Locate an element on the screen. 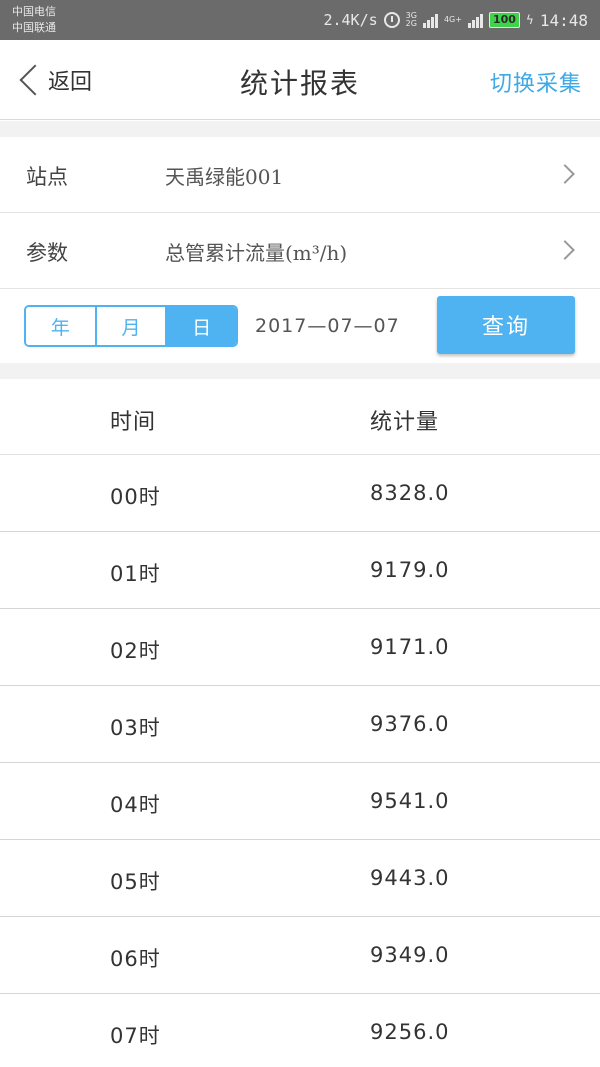 This screenshot has width=600, height=1067. cell-value: 9256.0 is located at coordinates (410, 1032).